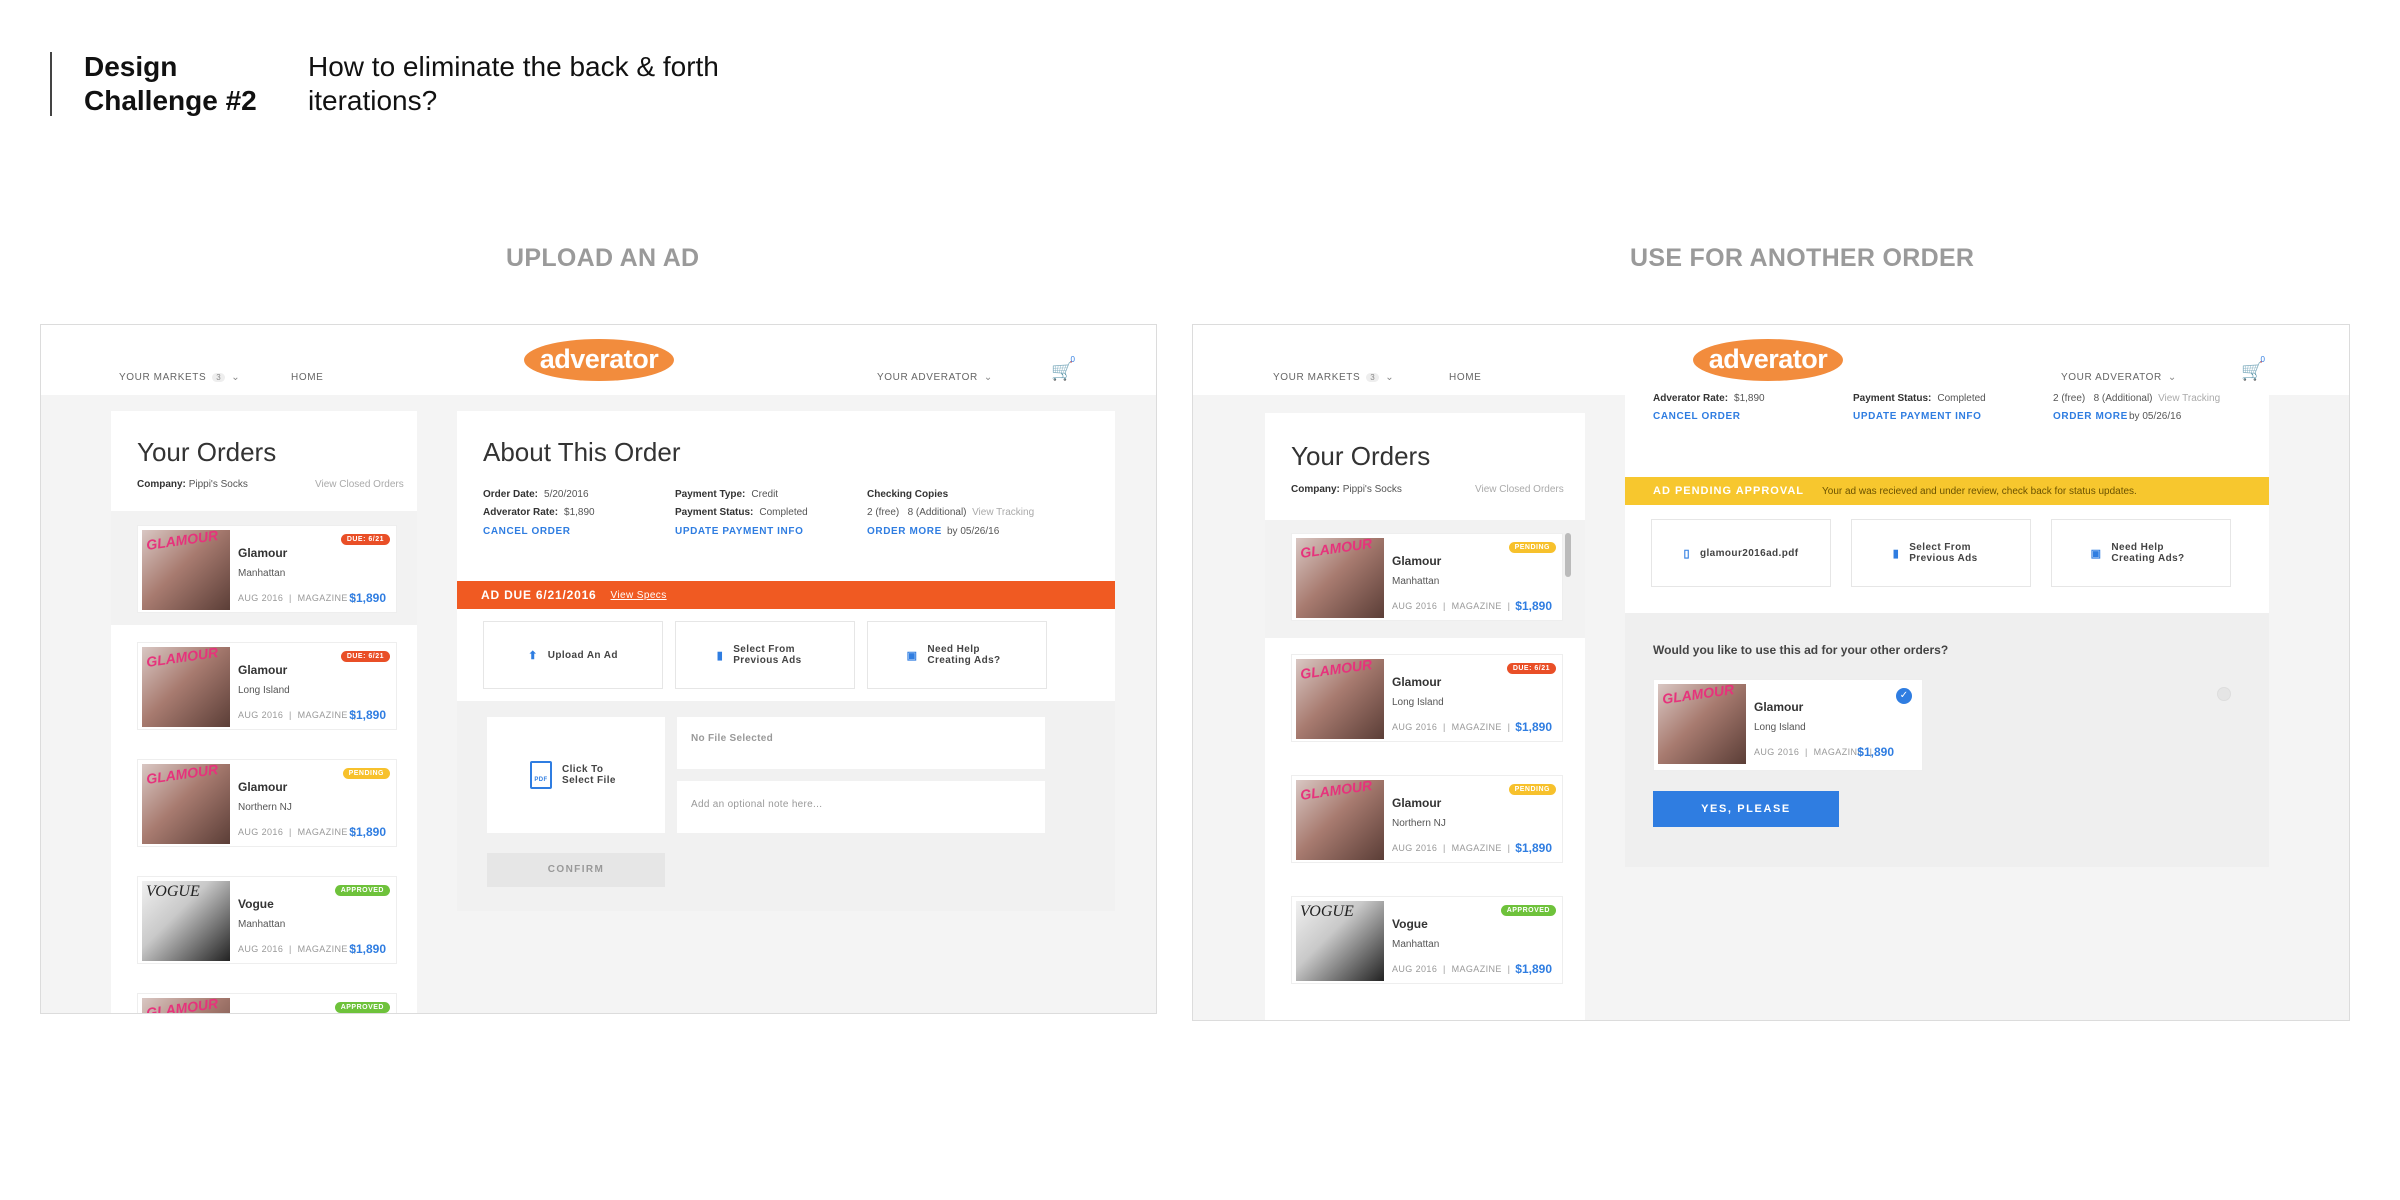 This screenshot has height=1200, width=2400. Describe the element at coordinates (365, 656) in the screenshot. I see `status-badge: DUE: 6/21` at that location.